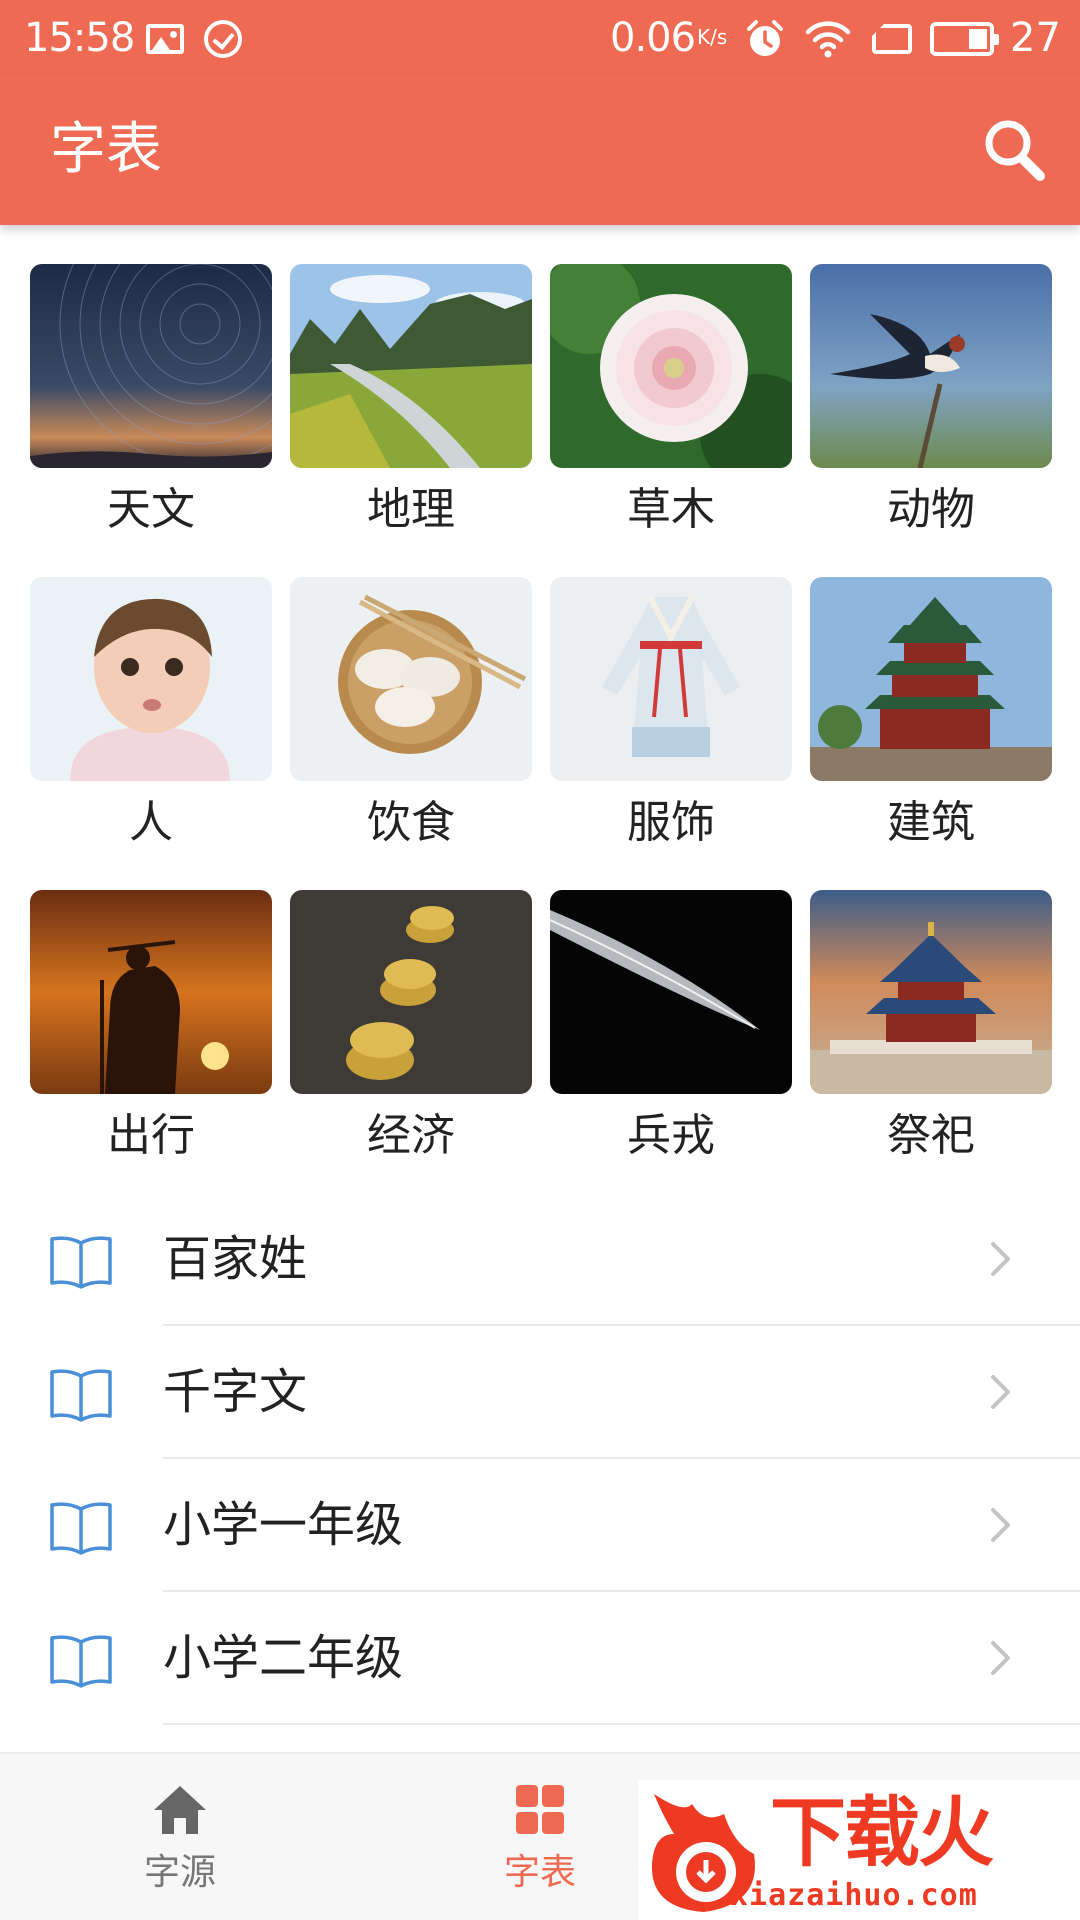 This screenshot has width=1080, height=1920. I want to click on list-item-qianziwen: 千字文, so click(540, 1392).